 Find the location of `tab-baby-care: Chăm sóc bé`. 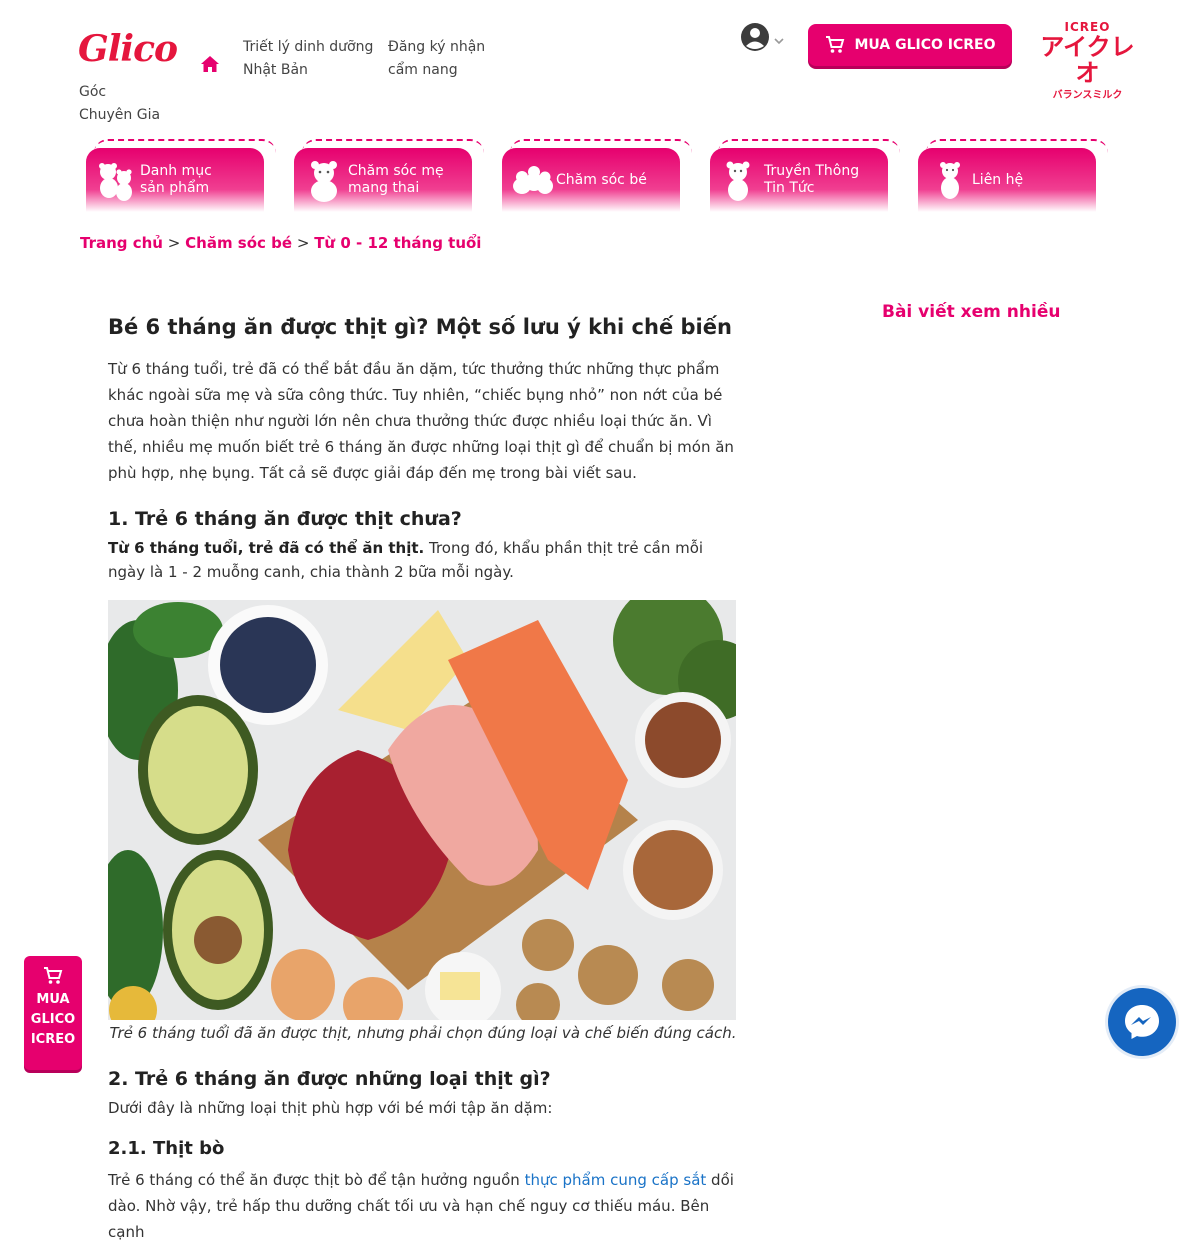

tab-baby-care: Chăm sóc bé is located at coordinates (597, 175).